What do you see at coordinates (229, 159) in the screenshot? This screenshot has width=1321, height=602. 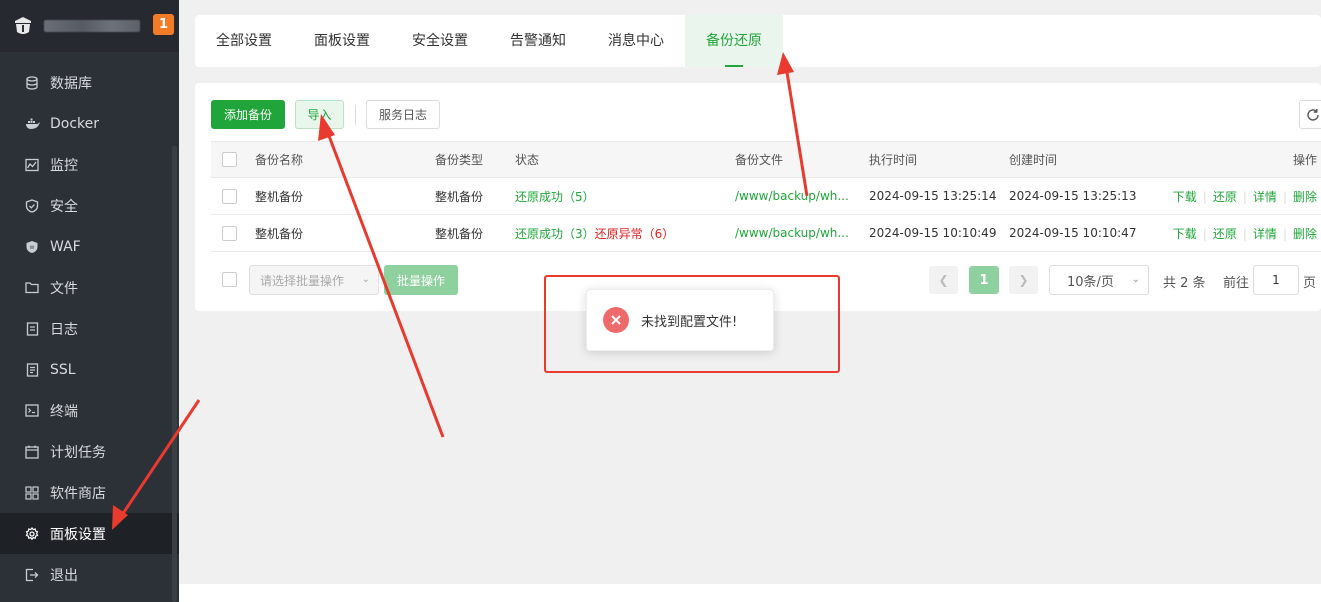 I see `select-all-checkbox` at bounding box center [229, 159].